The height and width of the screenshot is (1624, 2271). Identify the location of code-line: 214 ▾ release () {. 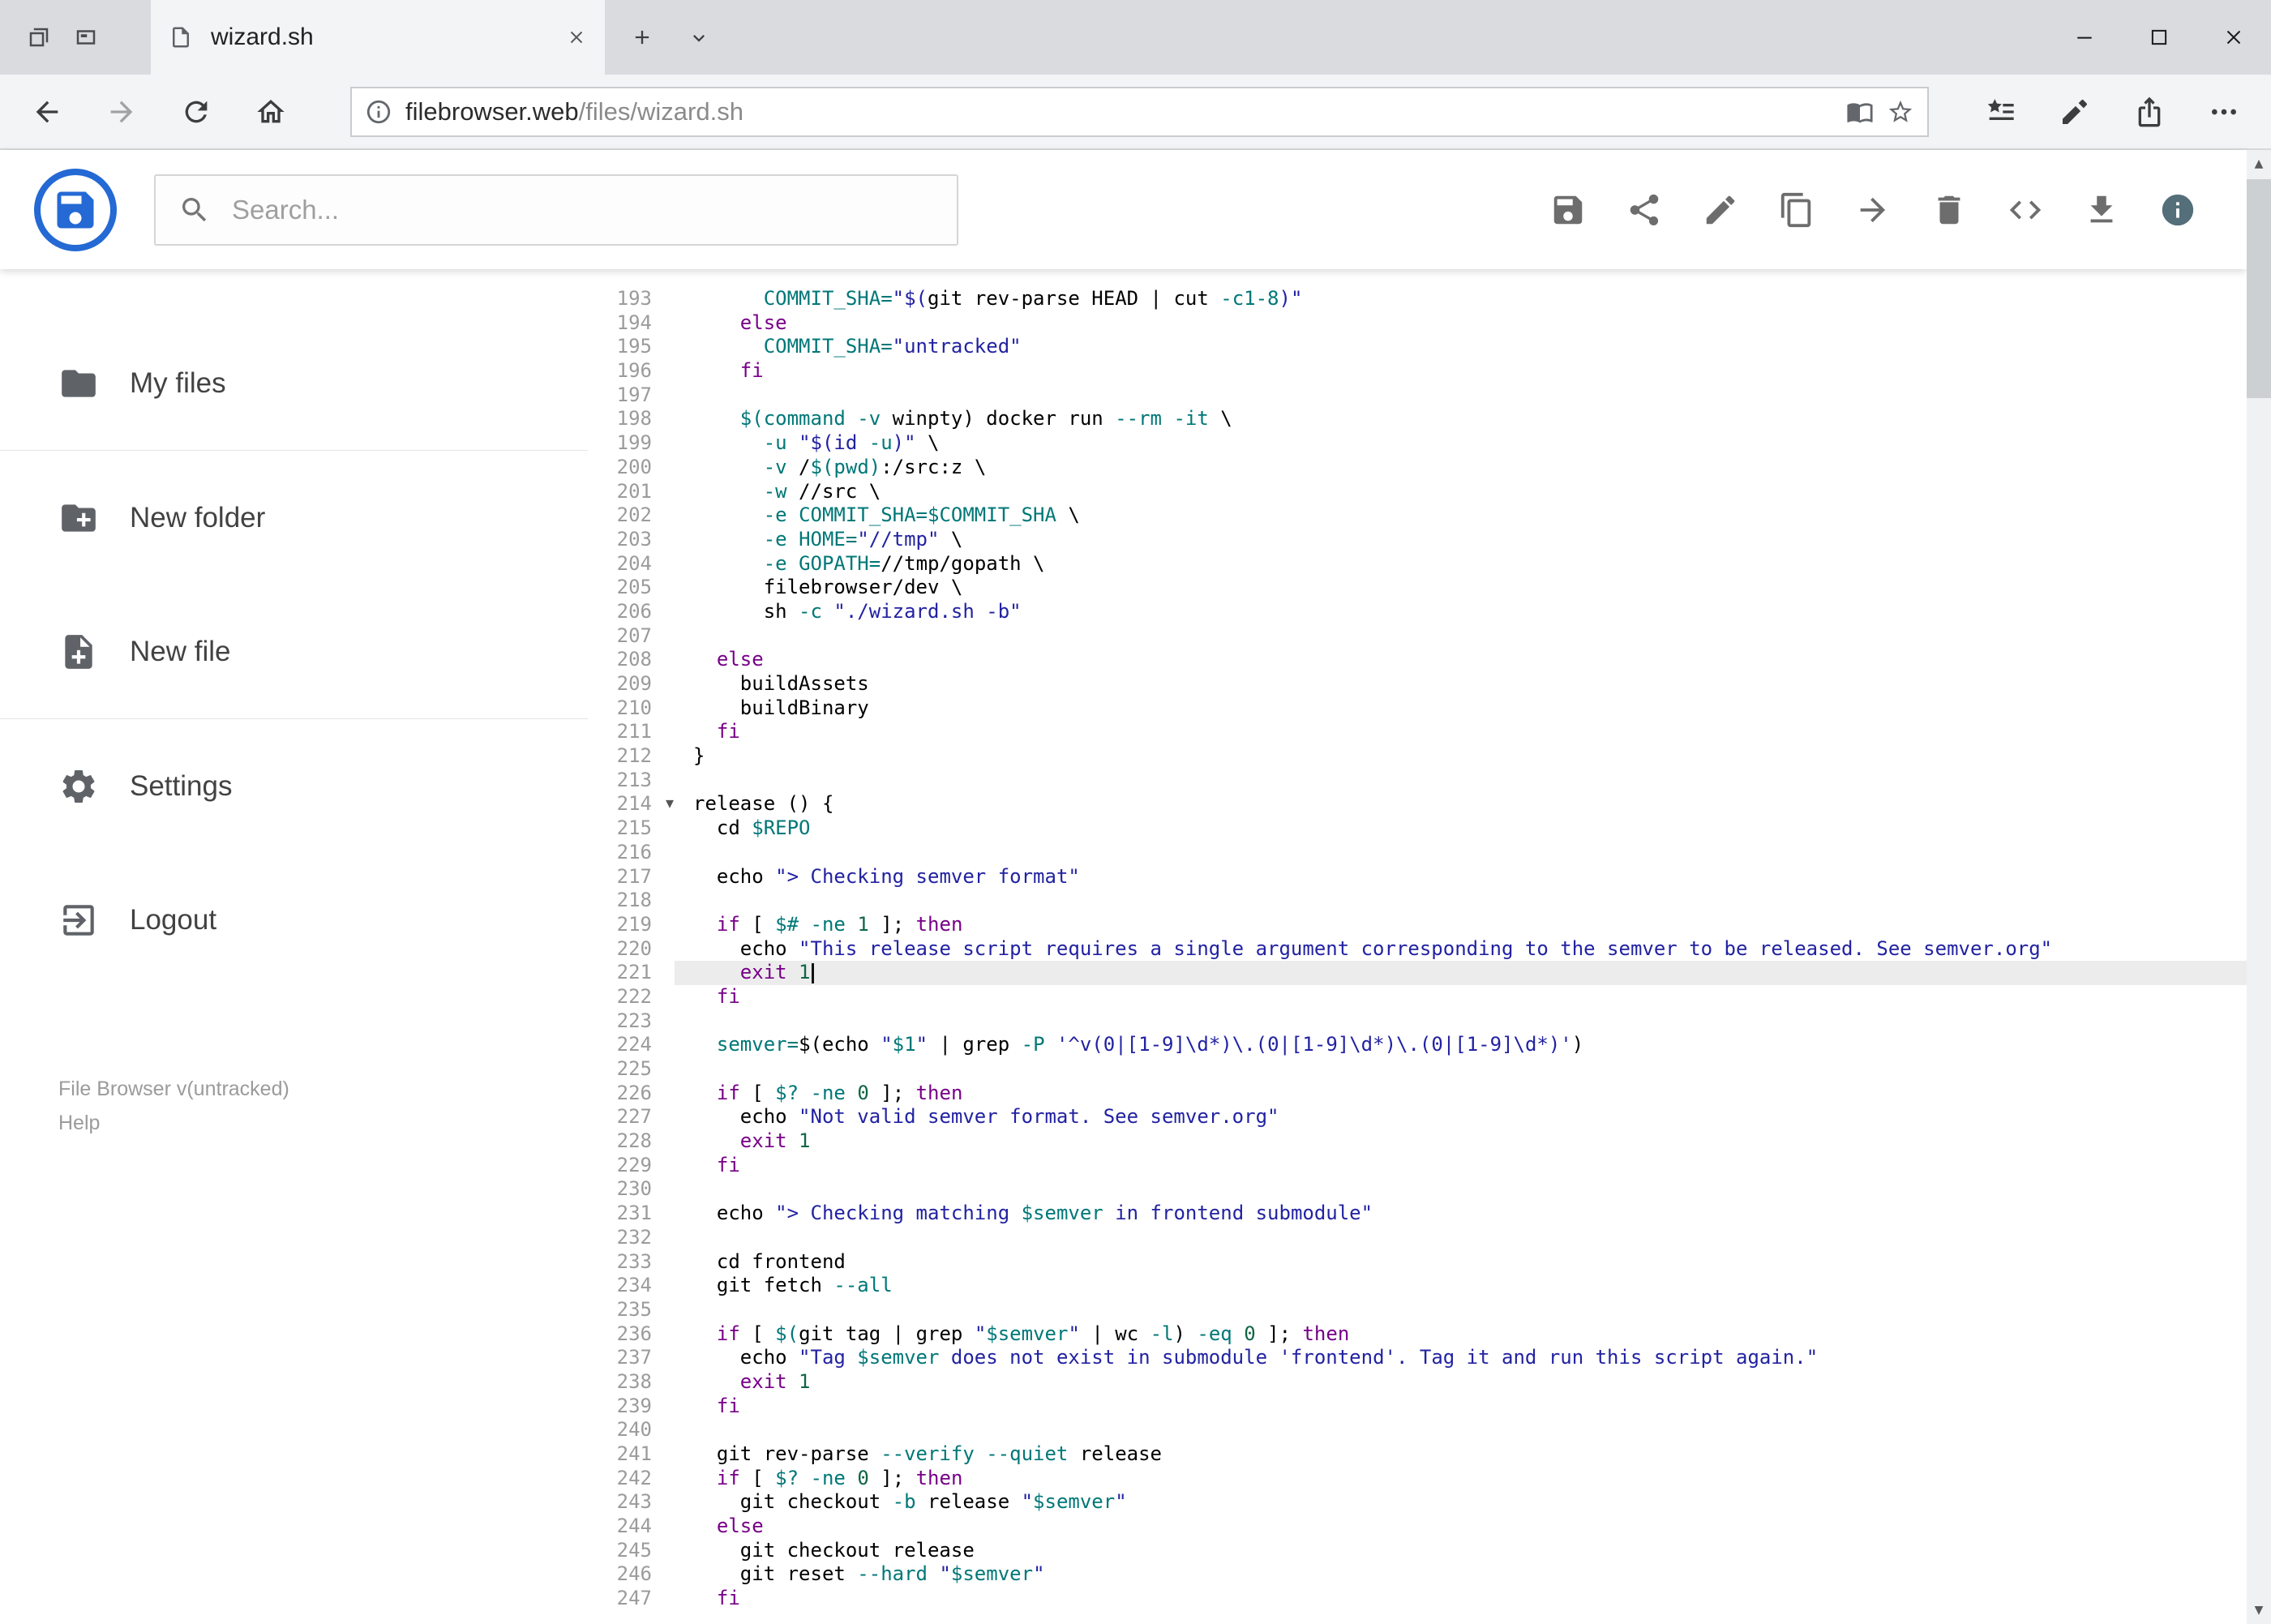
(1418, 804).